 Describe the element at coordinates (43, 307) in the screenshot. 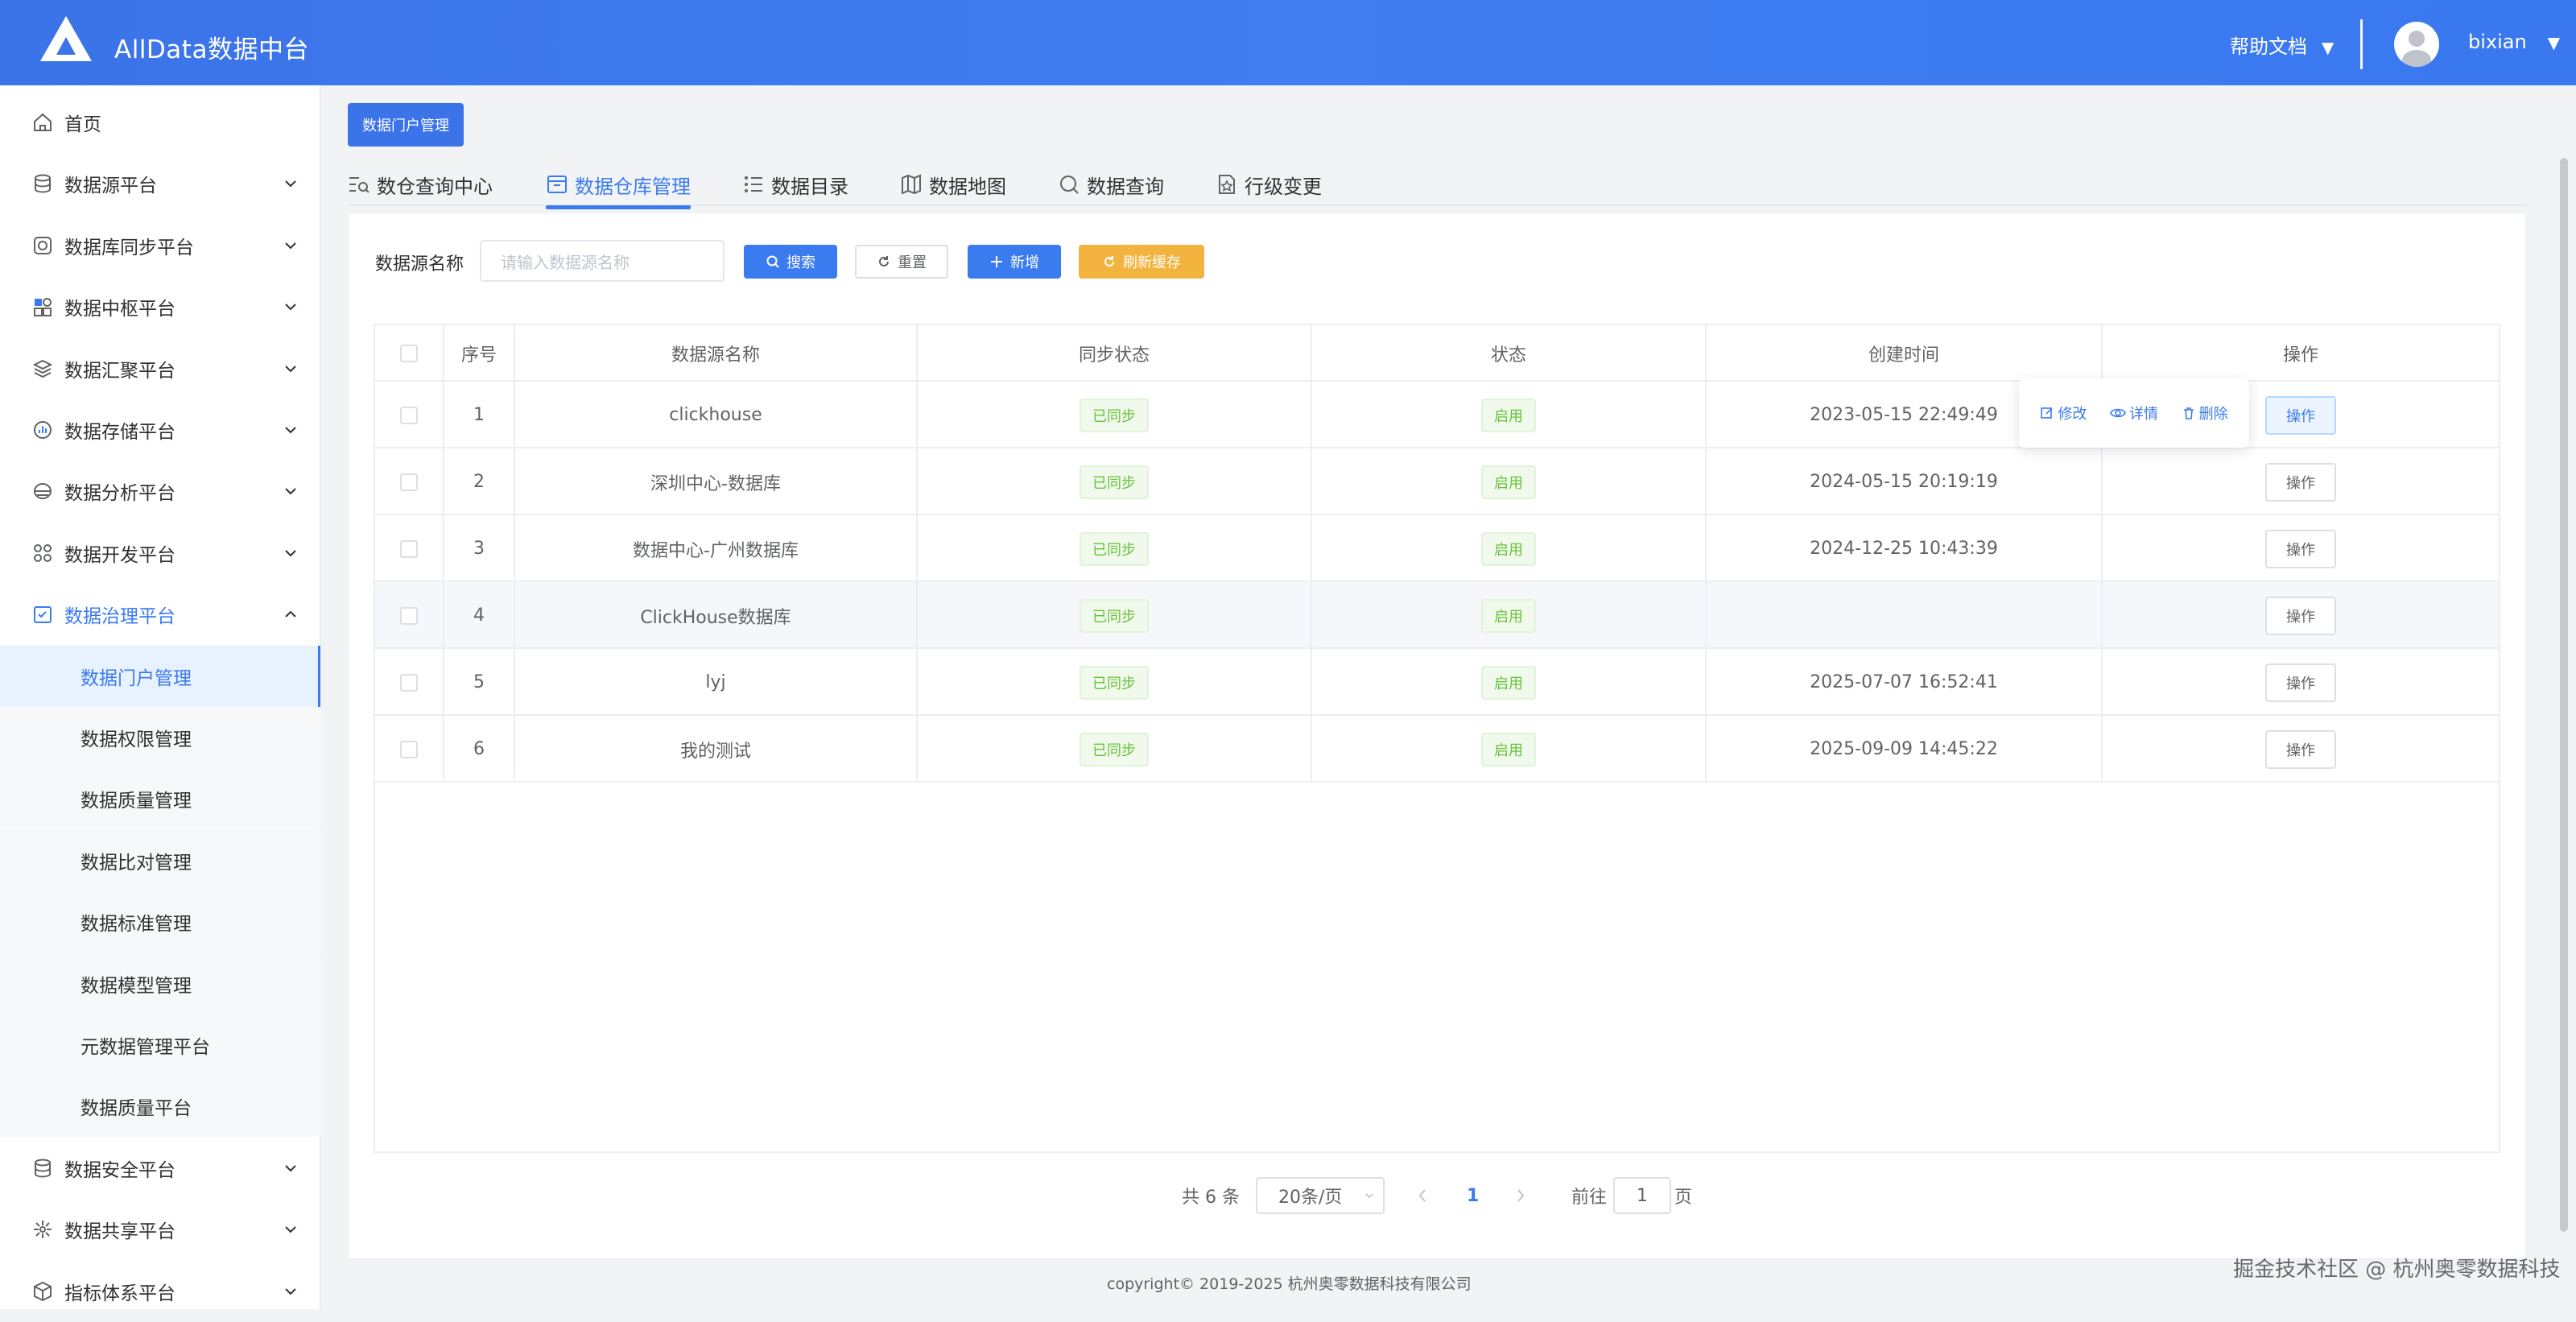

I see `grid-icon` at that location.